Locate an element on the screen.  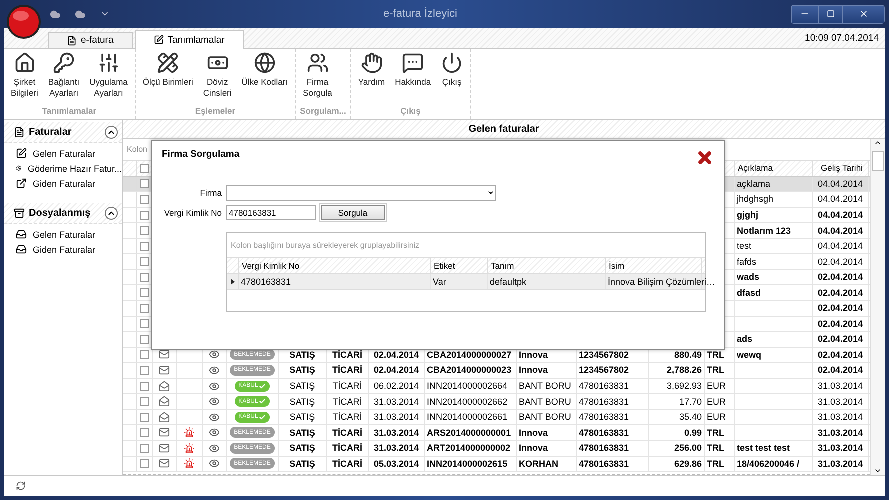
scroll-up-icon is located at coordinates (878, 143).